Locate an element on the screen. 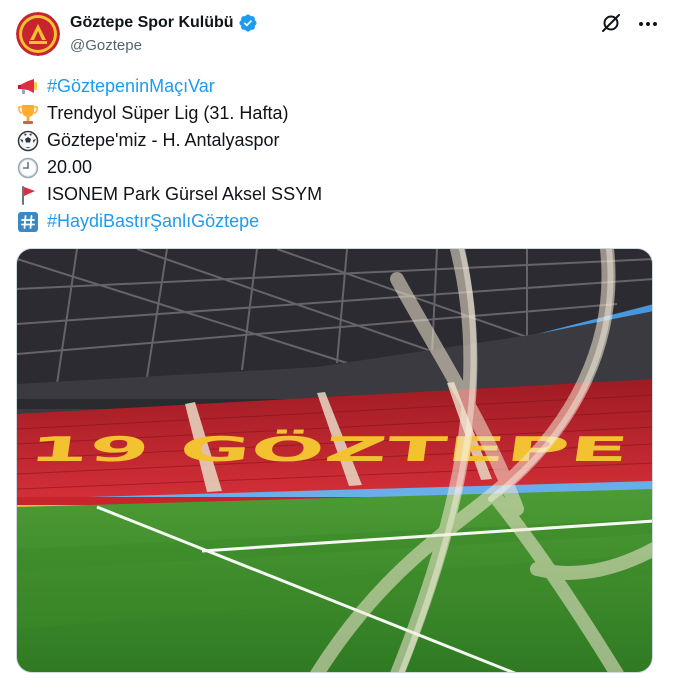  time-text: 20.00 is located at coordinates (70, 167).